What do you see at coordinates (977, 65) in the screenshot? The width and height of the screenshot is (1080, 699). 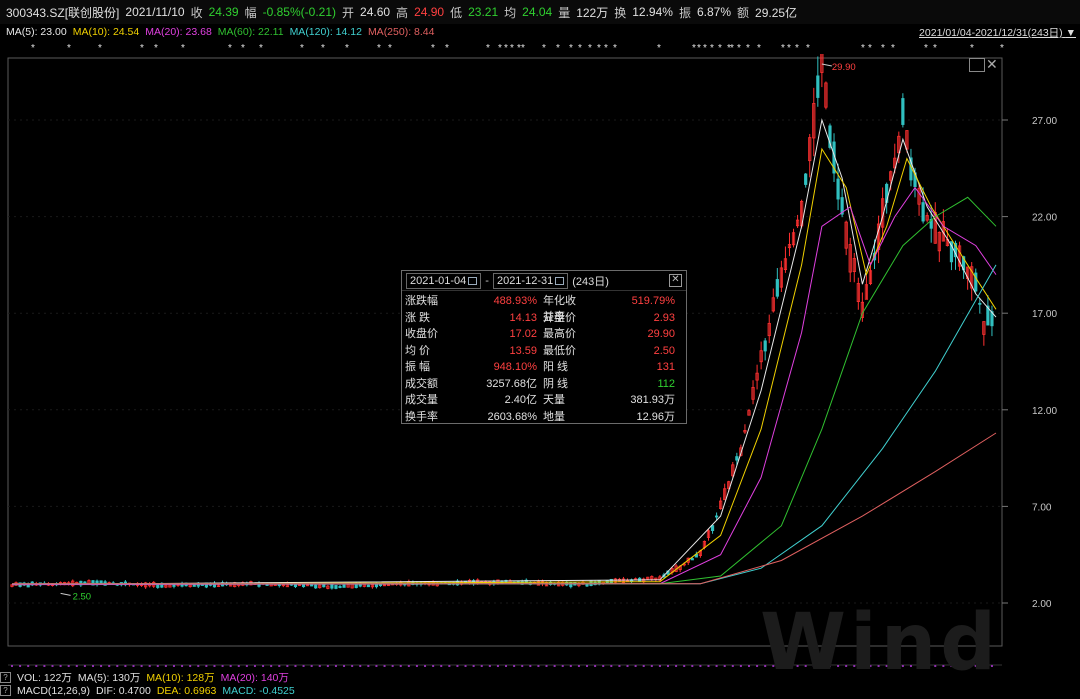 I see `window-restore-icon` at bounding box center [977, 65].